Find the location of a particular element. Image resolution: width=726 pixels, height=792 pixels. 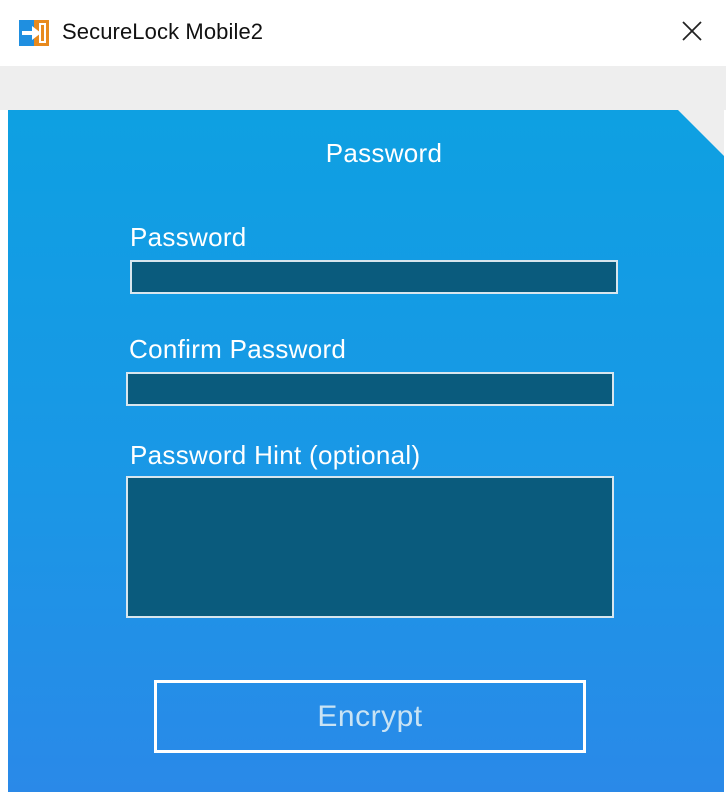

password-hint-label: Password Hint (optional) is located at coordinates (275, 455).